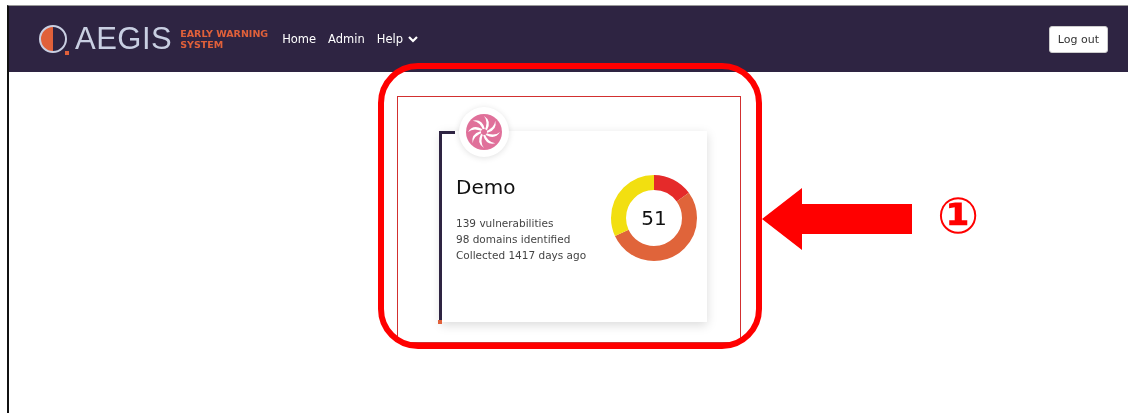 The image size is (1128, 413). What do you see at coordinates (346, 39) in the screenshot?
I see `nav-link: Admin` at bounding box center [346, 39].